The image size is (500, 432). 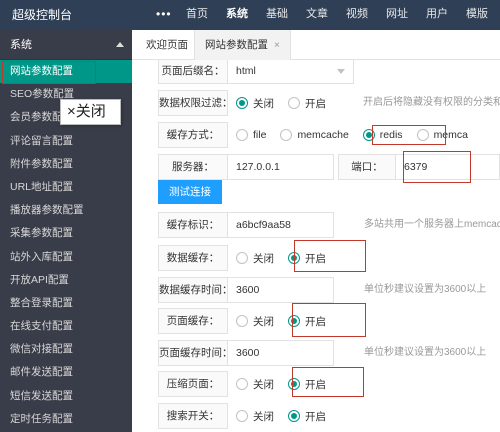 What do you see at coordinates (66, 210) in the screenshot?
I see `sidebar-item-player-config: 播放器参数配置` at bounding box center [66, 210].